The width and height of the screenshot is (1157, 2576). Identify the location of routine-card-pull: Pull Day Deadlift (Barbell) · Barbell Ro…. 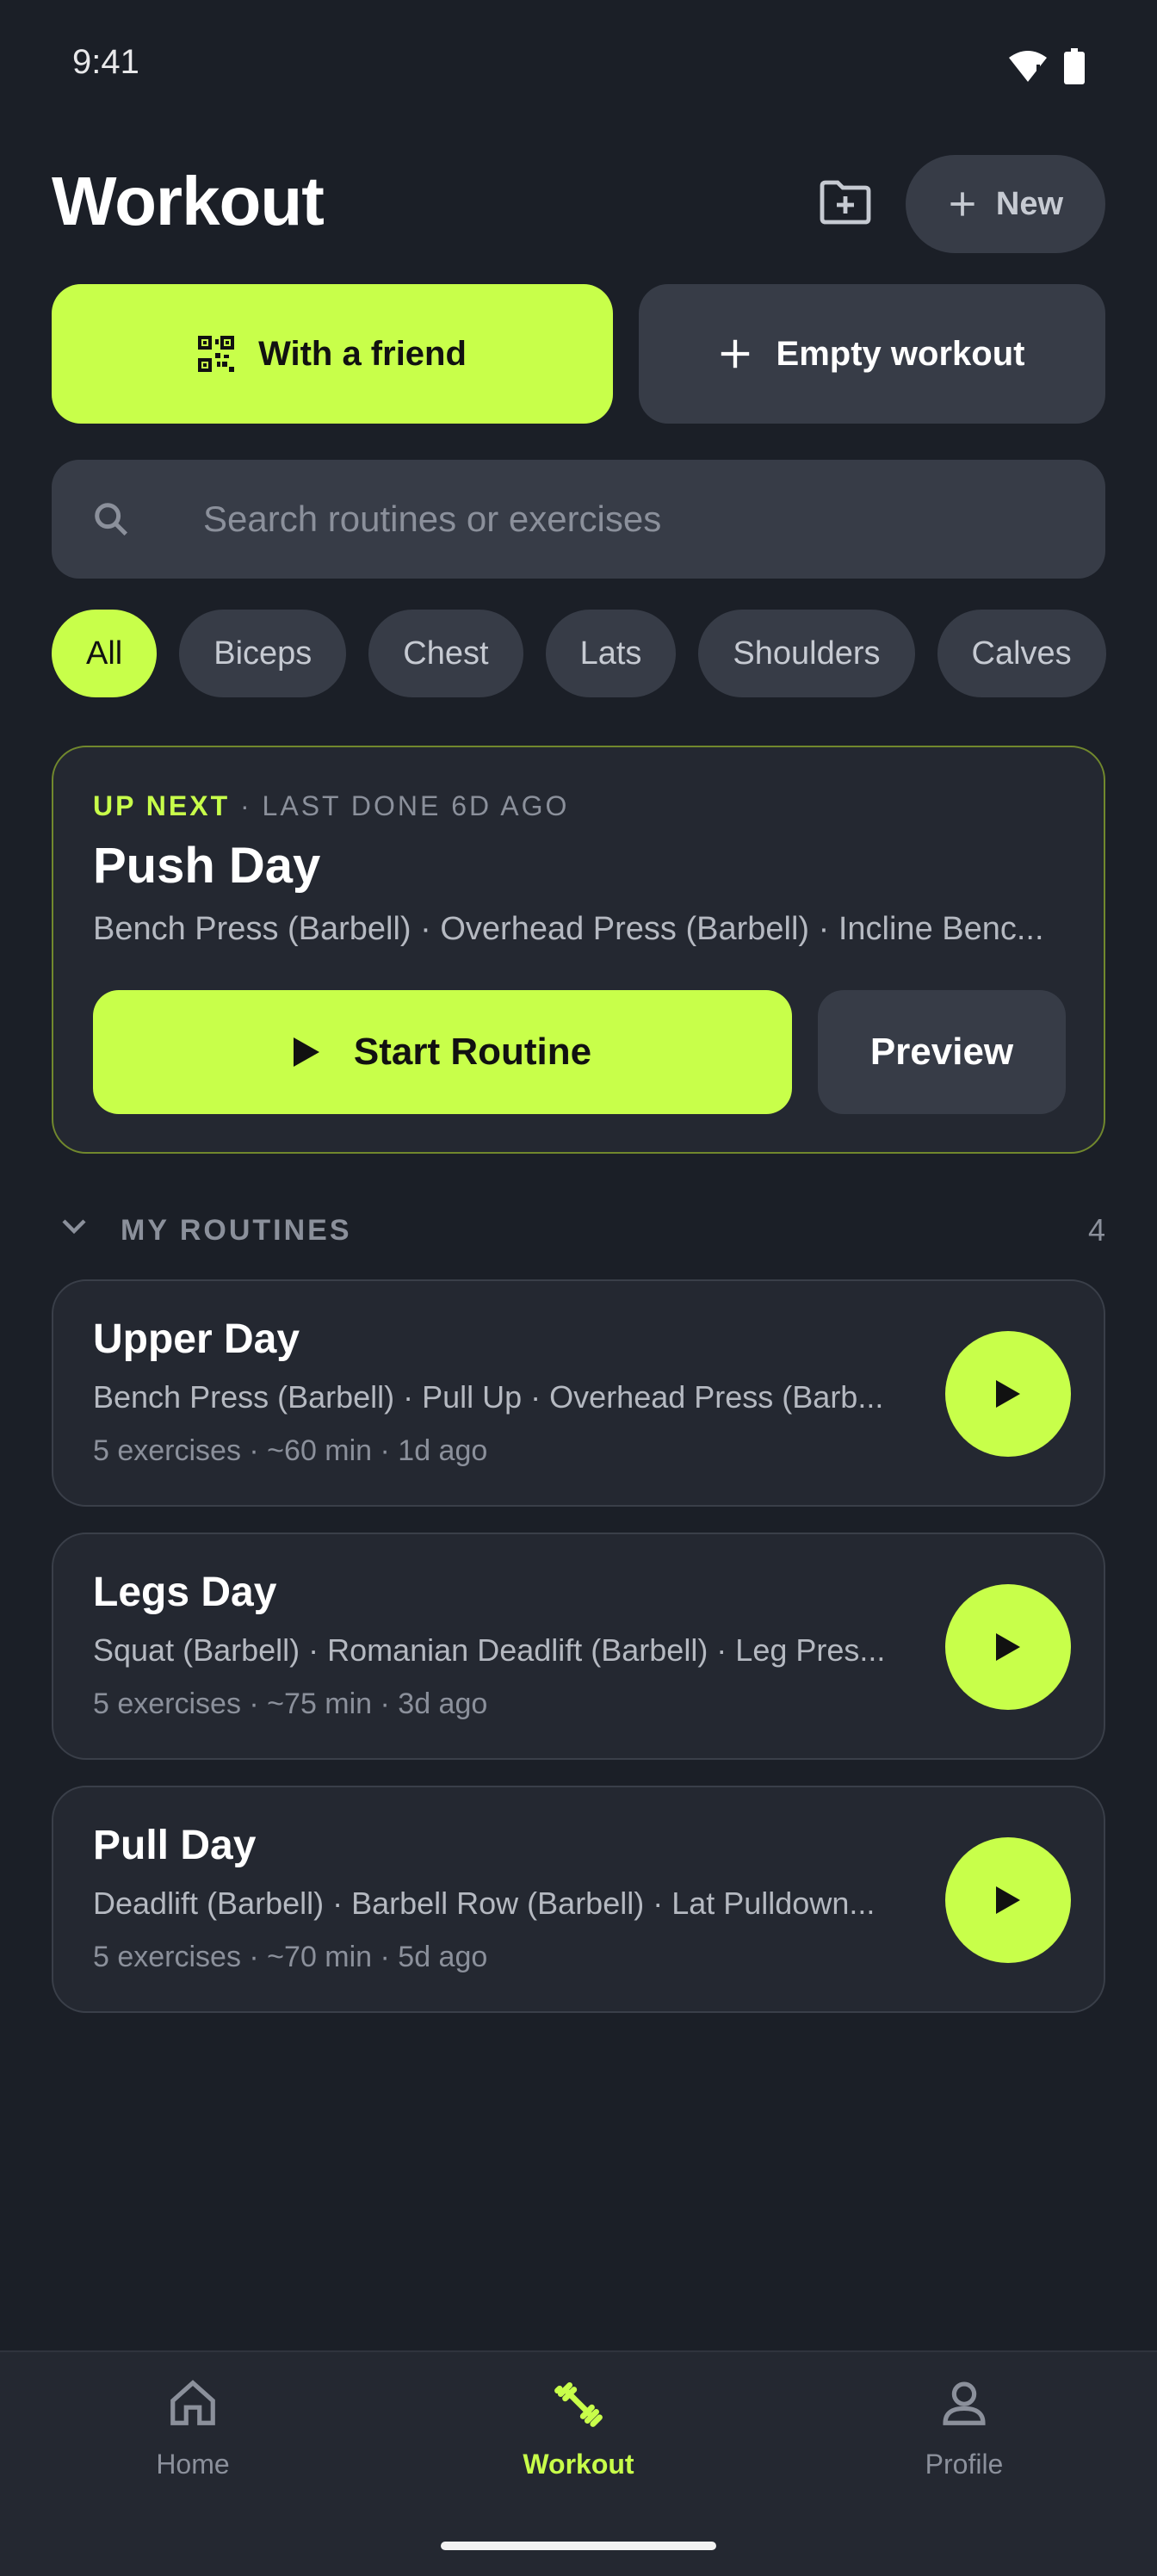
(579, 1900).